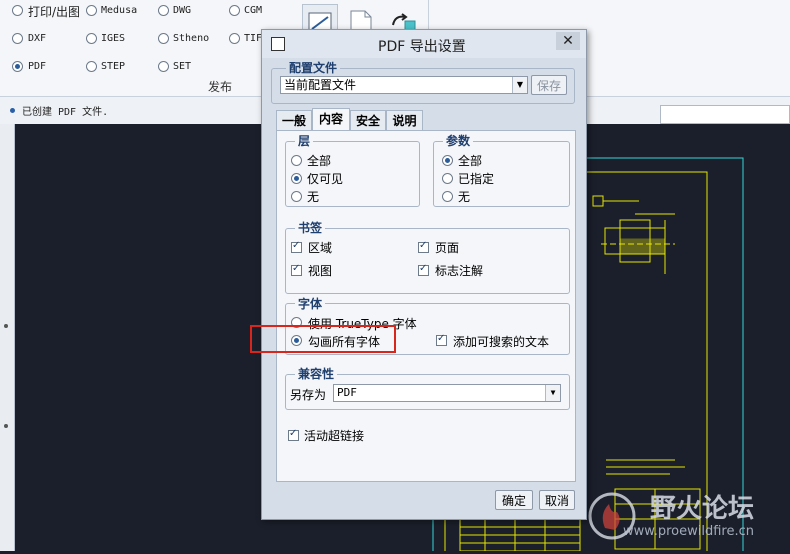  What do you see at coordinates (325, 178) in the screenshot?
I see `layers-visible-label: 仅可见` at bounding box center [325, 178].